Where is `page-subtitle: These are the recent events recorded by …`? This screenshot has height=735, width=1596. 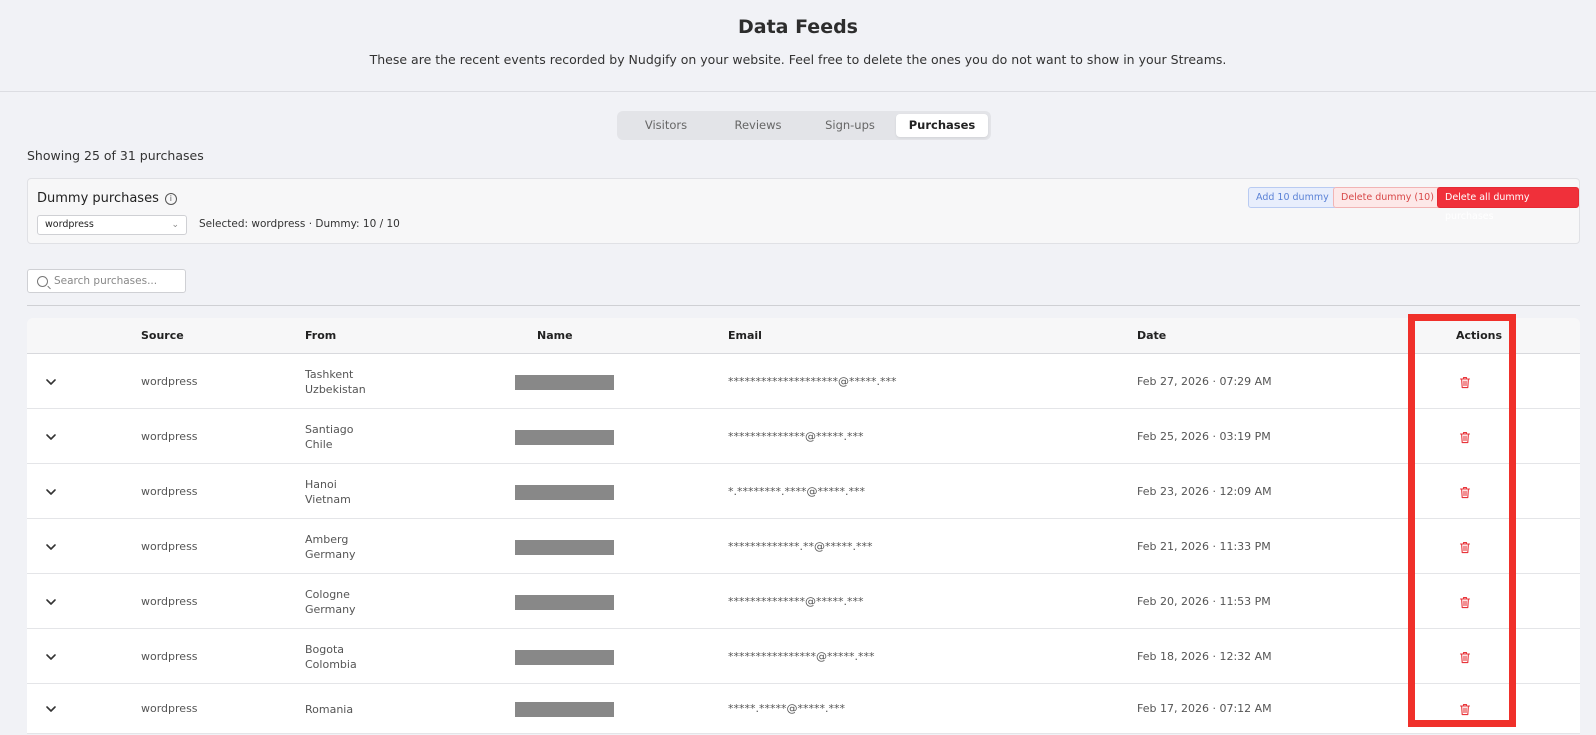
page-subtitle: These are the recent events recorded by … is located at coordinates (798, 59).